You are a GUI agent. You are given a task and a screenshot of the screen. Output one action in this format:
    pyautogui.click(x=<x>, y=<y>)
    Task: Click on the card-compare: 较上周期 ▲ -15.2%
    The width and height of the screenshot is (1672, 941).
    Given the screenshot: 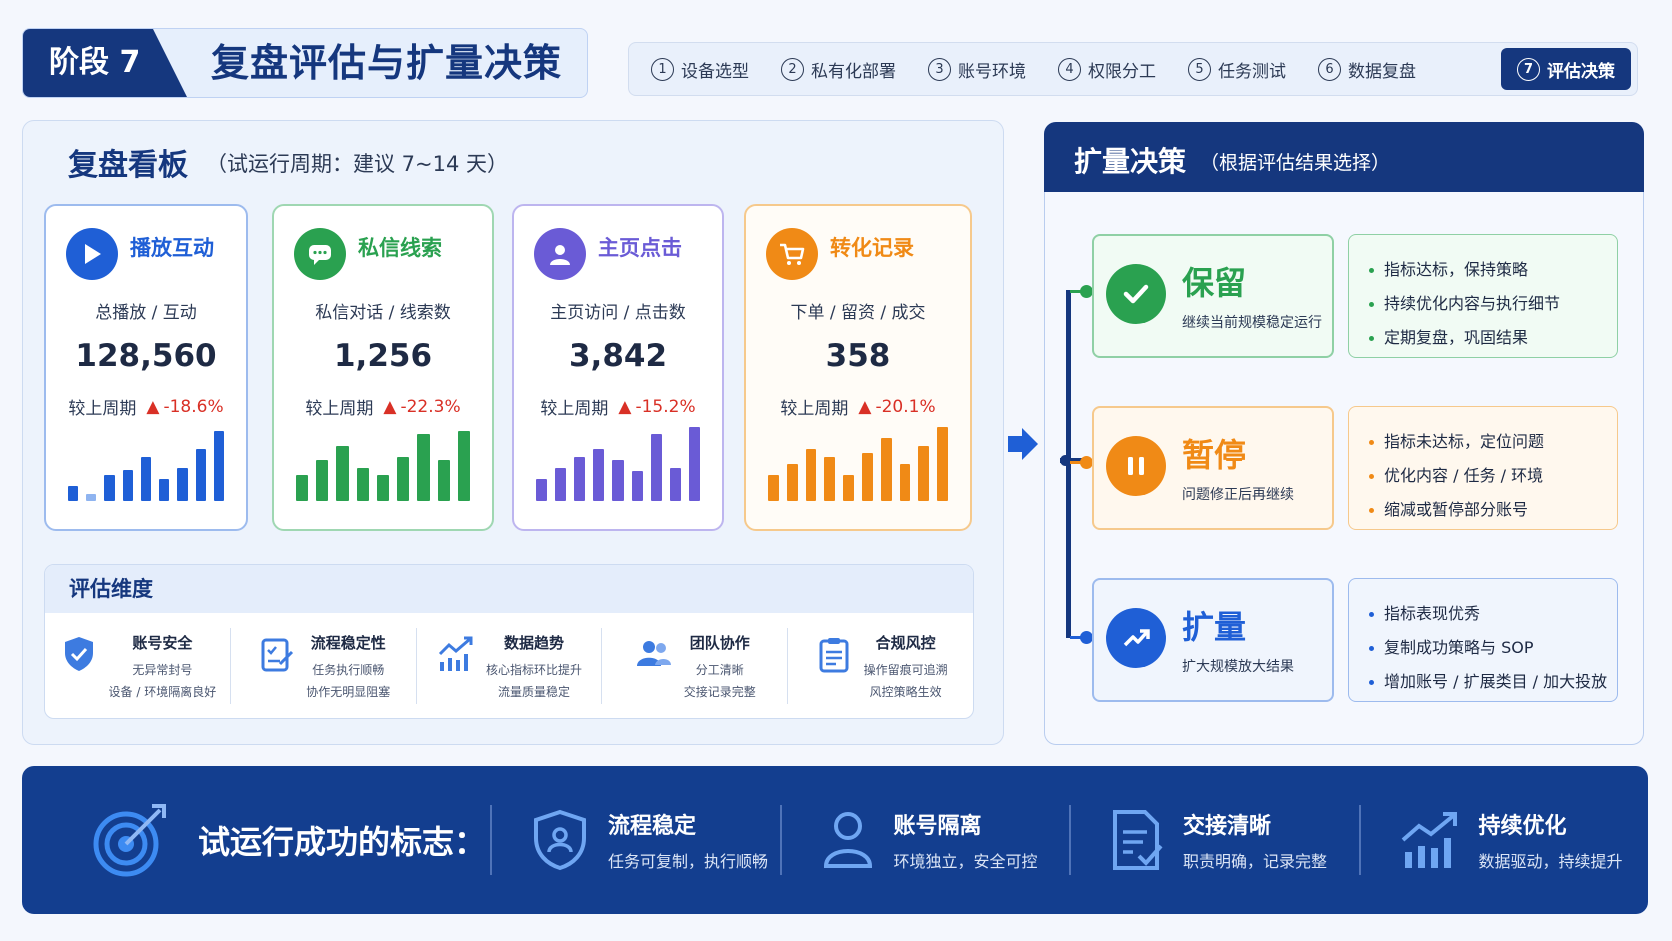 What is the action you would take?
    pyautogui.click(x=618, y=407)
    